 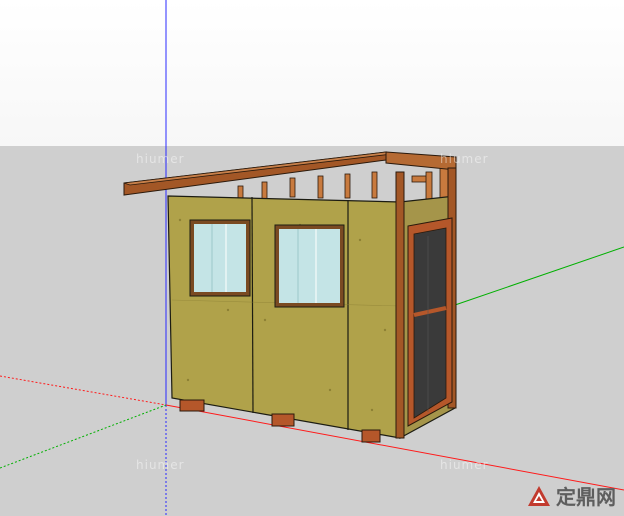 I want to click on brand-name: 定鼎网, so click(x=586, y=497).